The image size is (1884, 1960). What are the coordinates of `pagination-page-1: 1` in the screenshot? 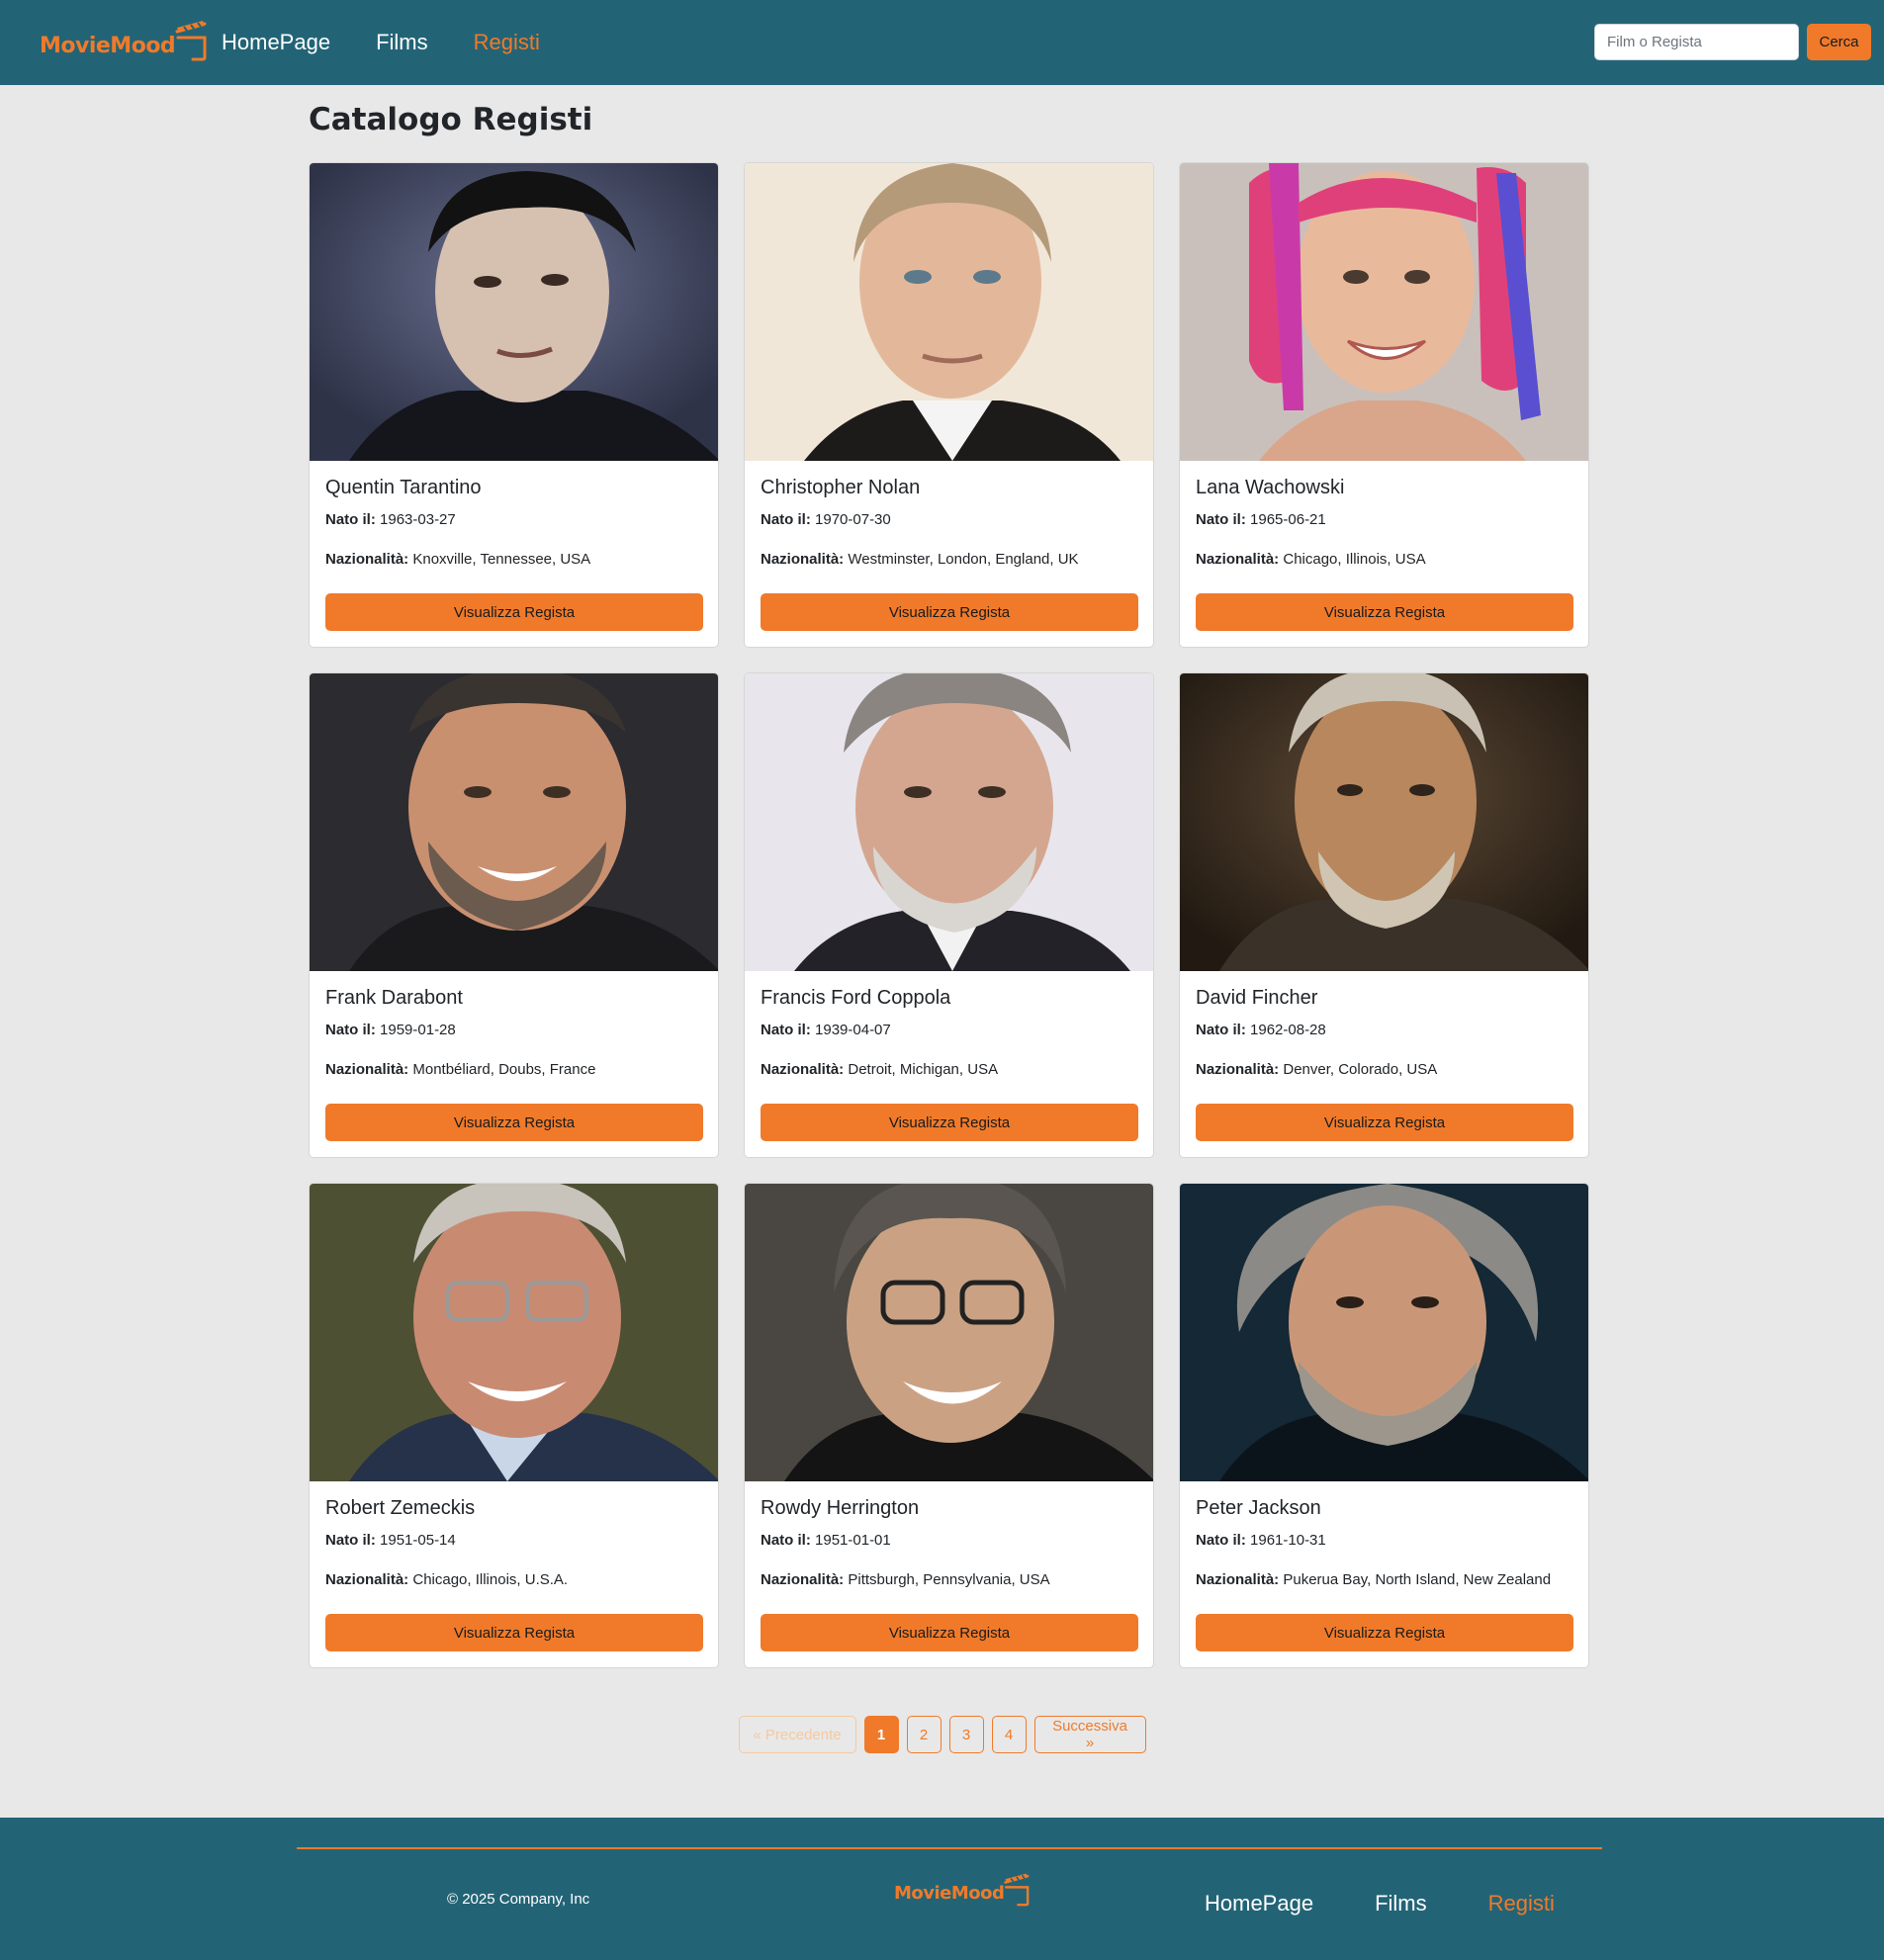 It's located at (881, 1734).